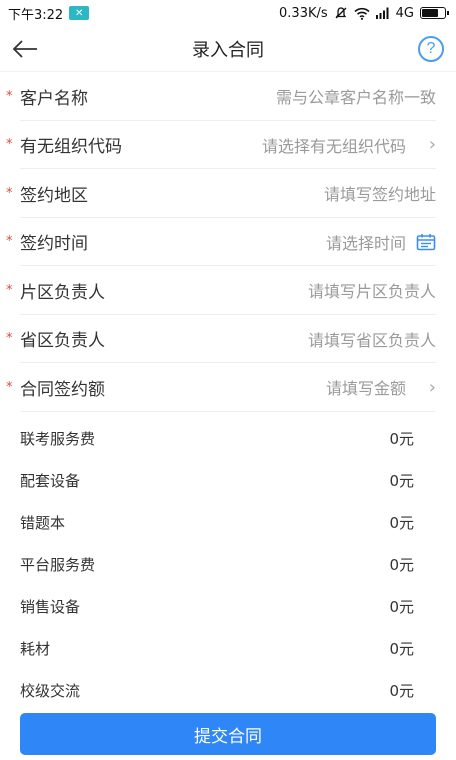  I want to click on network-type: 4G, so click(404, 13).